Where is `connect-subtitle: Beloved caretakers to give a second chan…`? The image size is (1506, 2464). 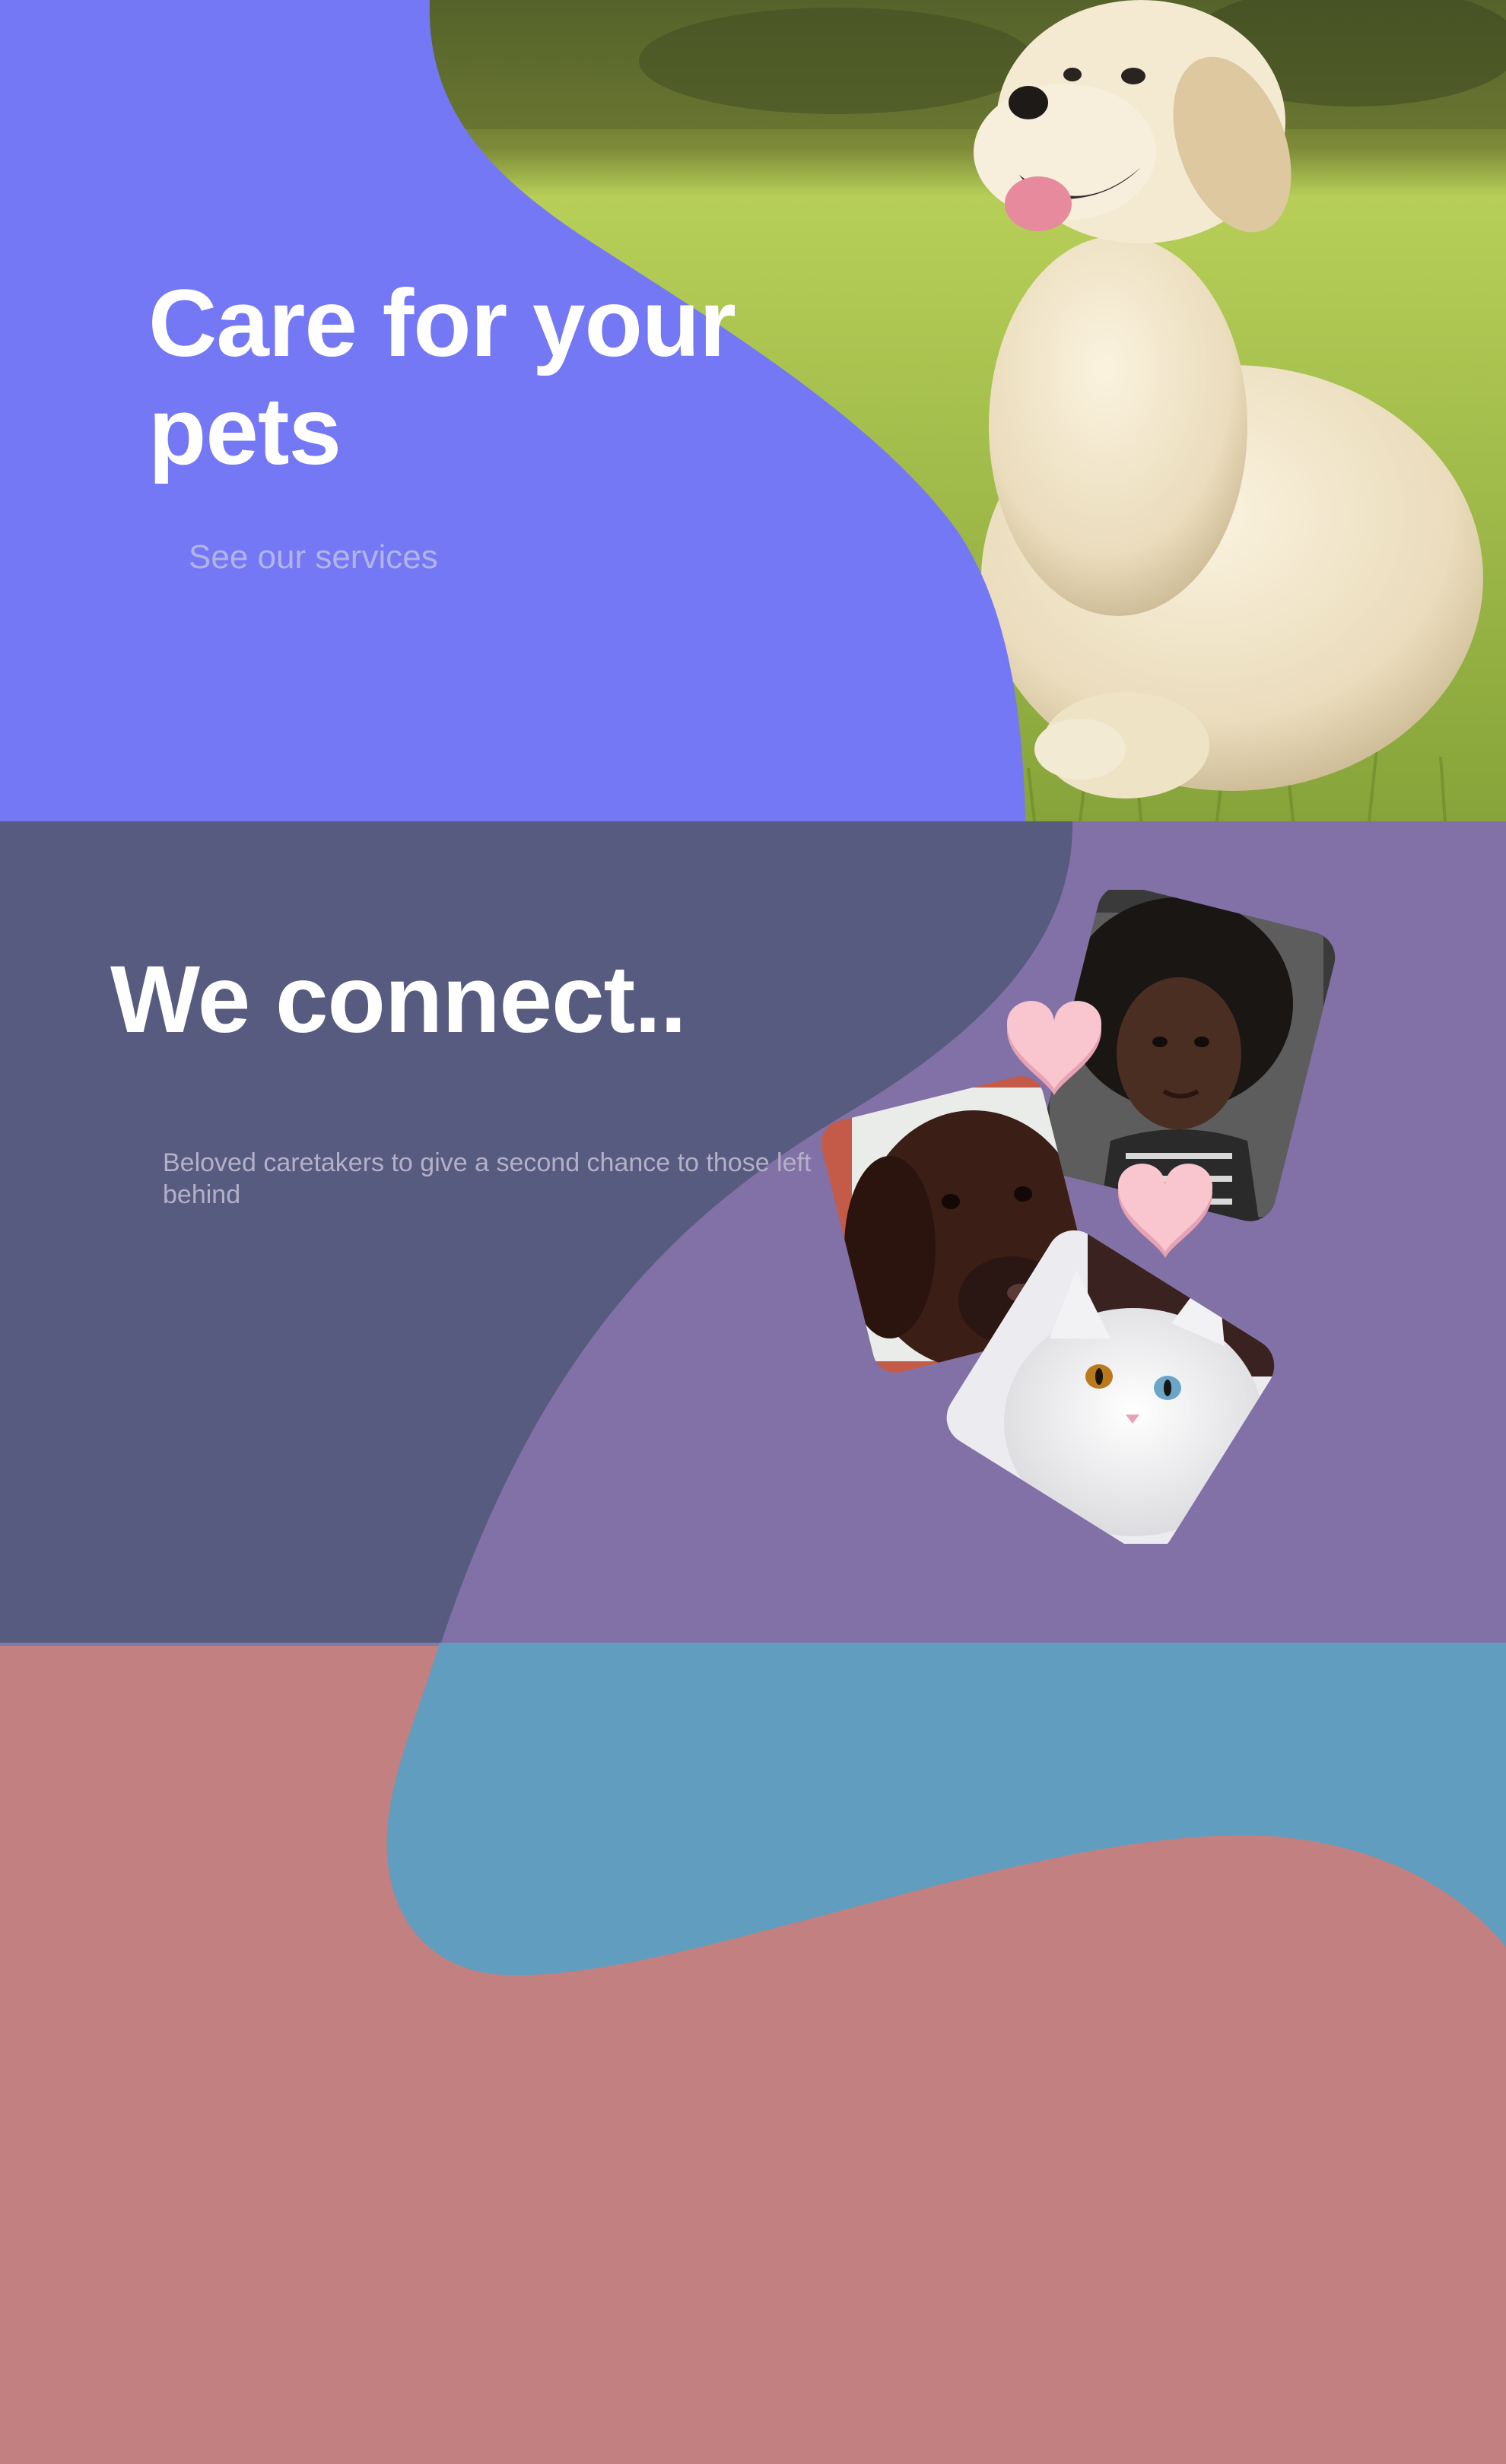
connect-subtitle: Beloved caretakers to give a second chan… is located at coordinates (487, 1178).